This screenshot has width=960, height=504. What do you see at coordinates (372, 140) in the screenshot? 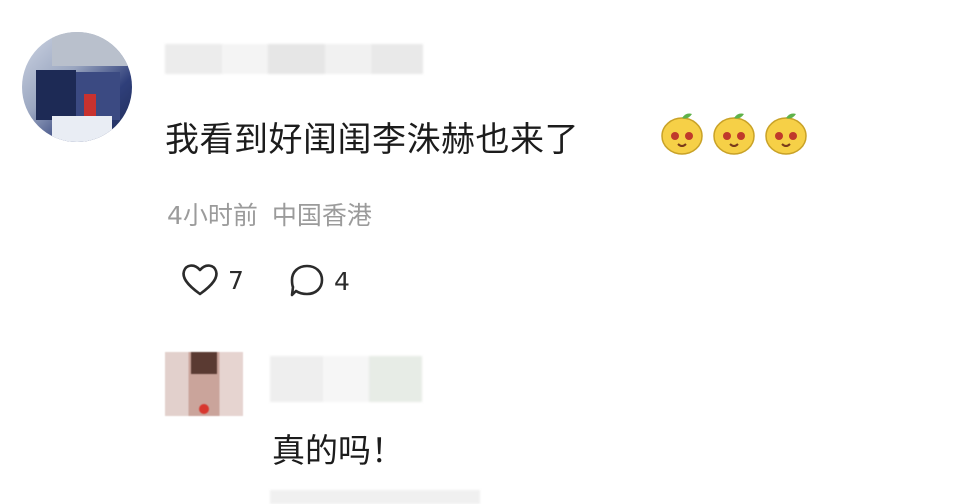
I see `comment-text: 我看到好闺闺李洙赫也来了` at bounding box center [372, 140].